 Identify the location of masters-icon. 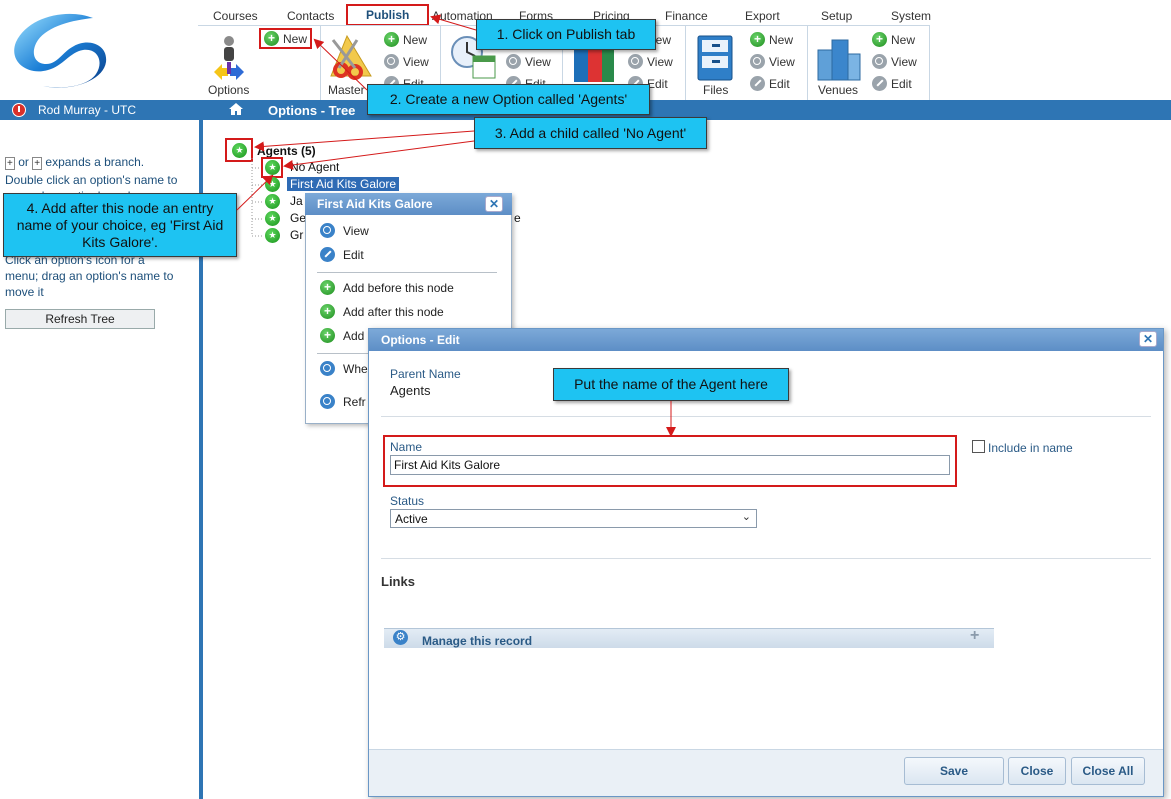
(351, 58).